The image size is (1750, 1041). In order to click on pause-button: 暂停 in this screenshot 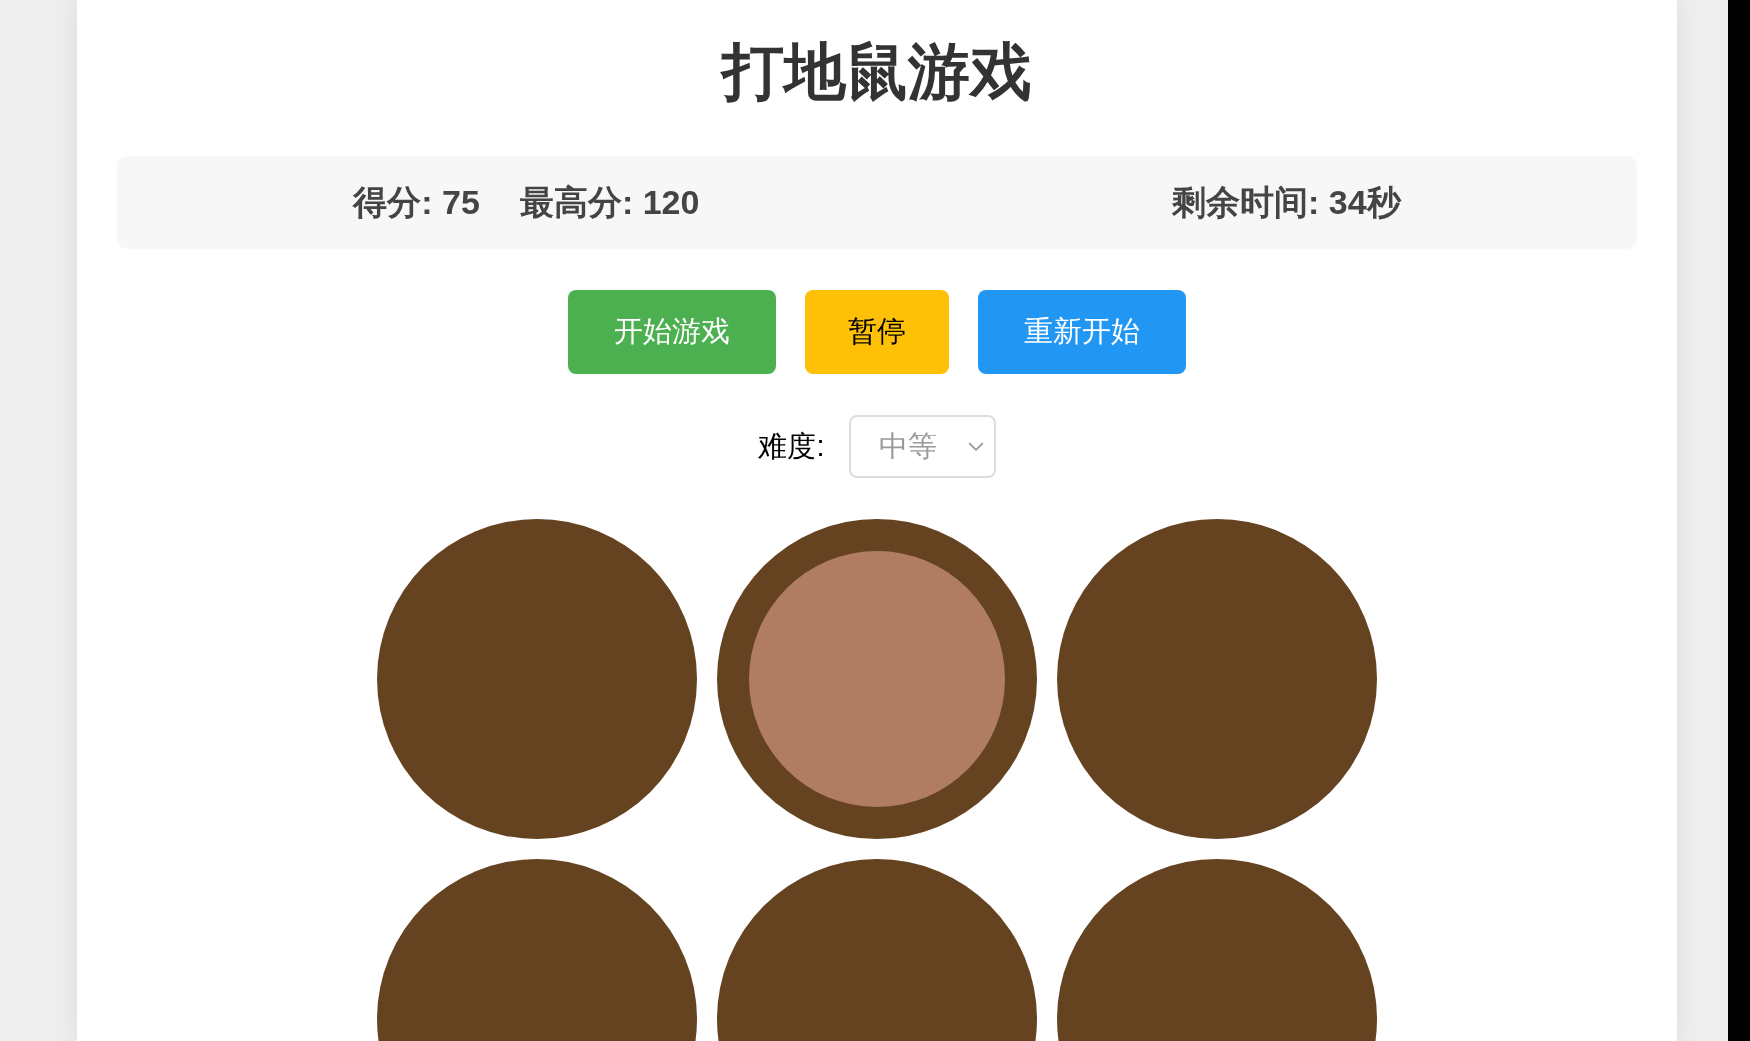, I will do `click(877, 332)`.